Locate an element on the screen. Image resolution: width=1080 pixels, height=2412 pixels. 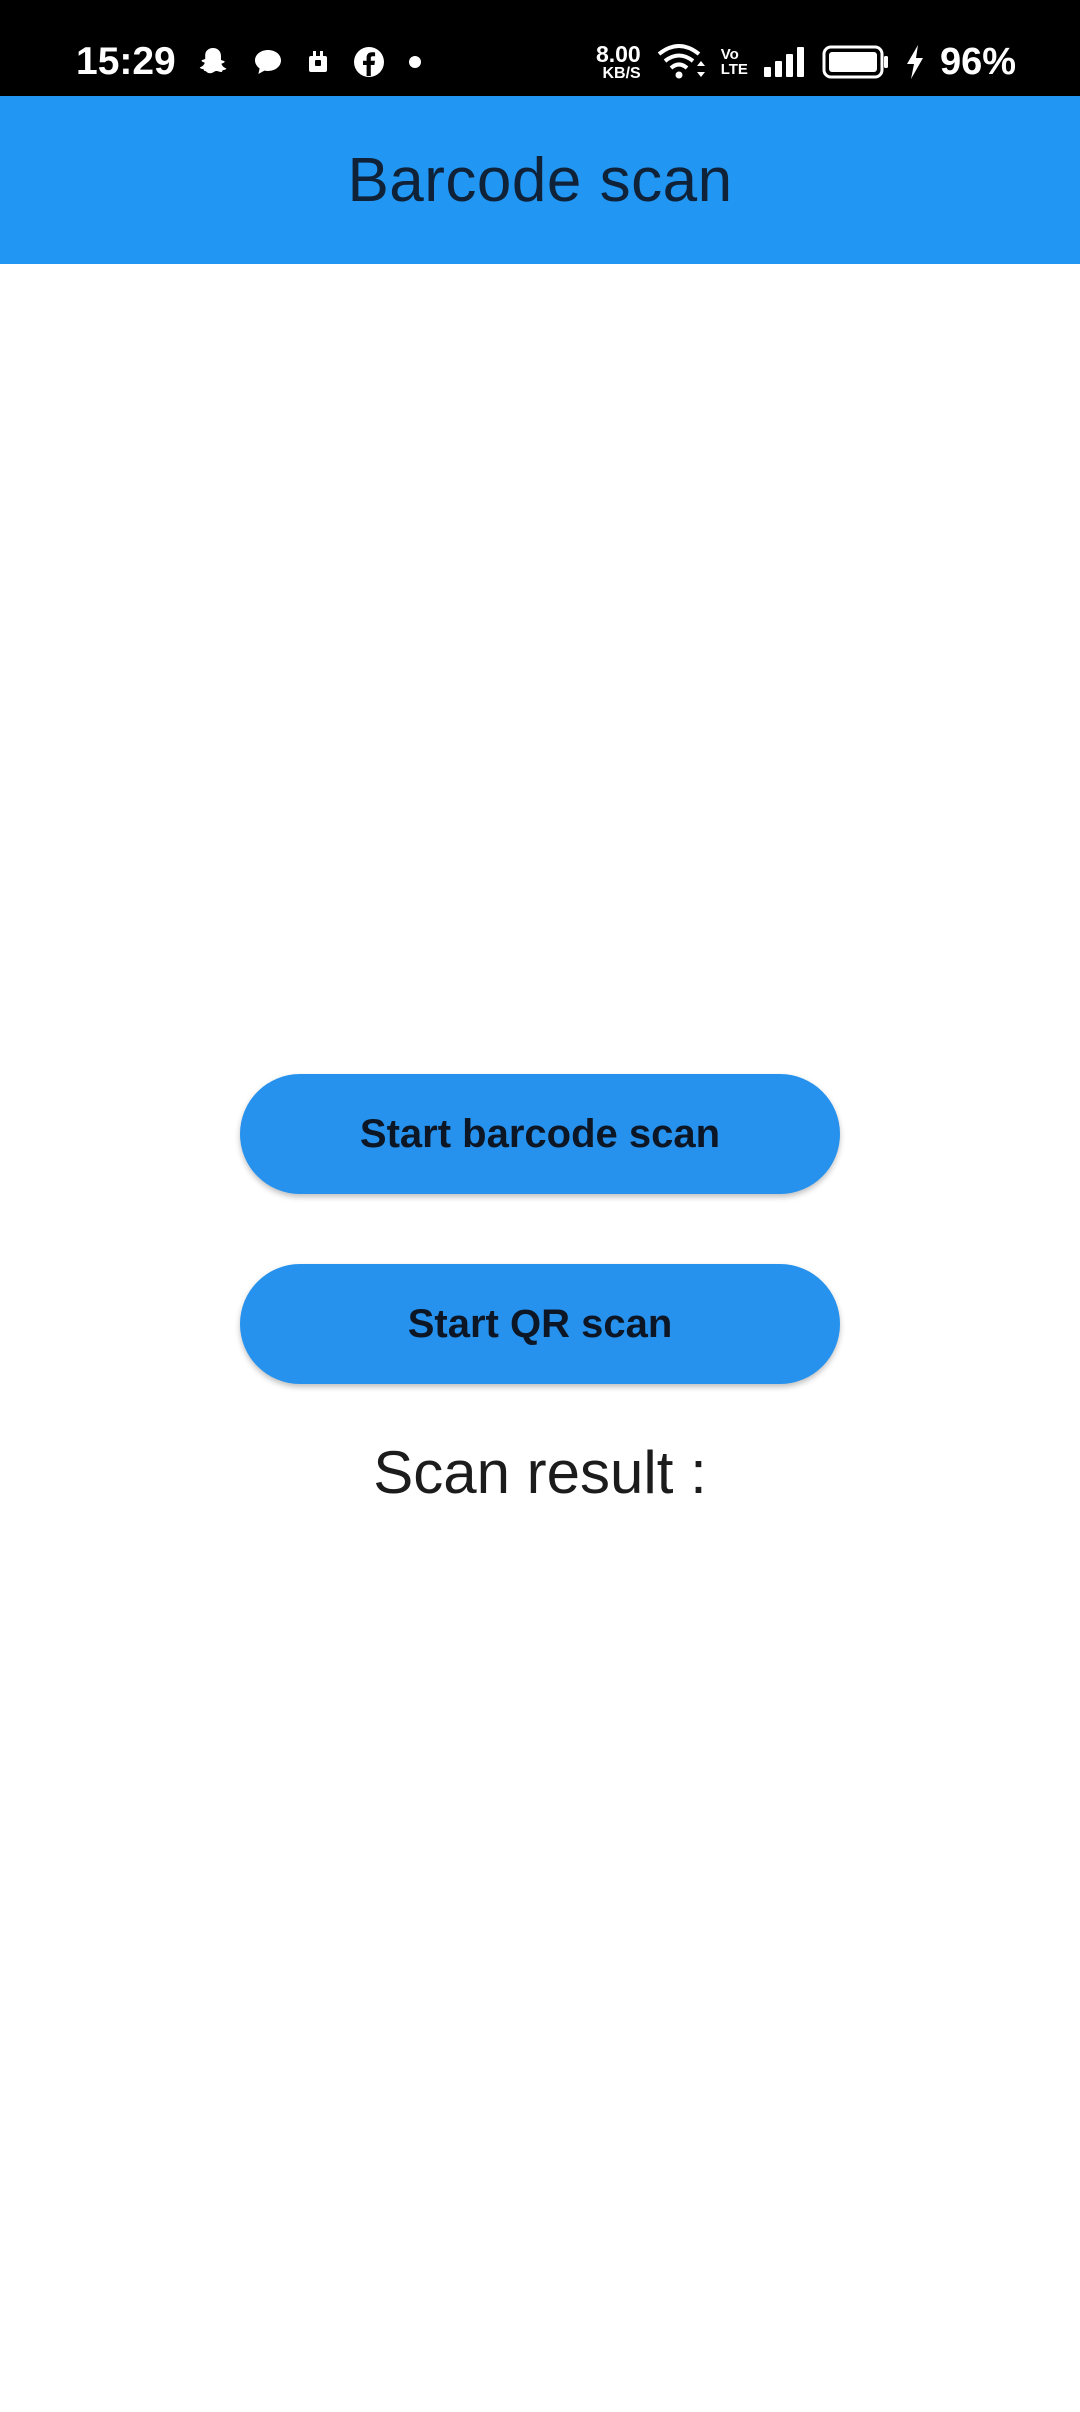
battery-percent: 96% is located at coordinates (977, 61).